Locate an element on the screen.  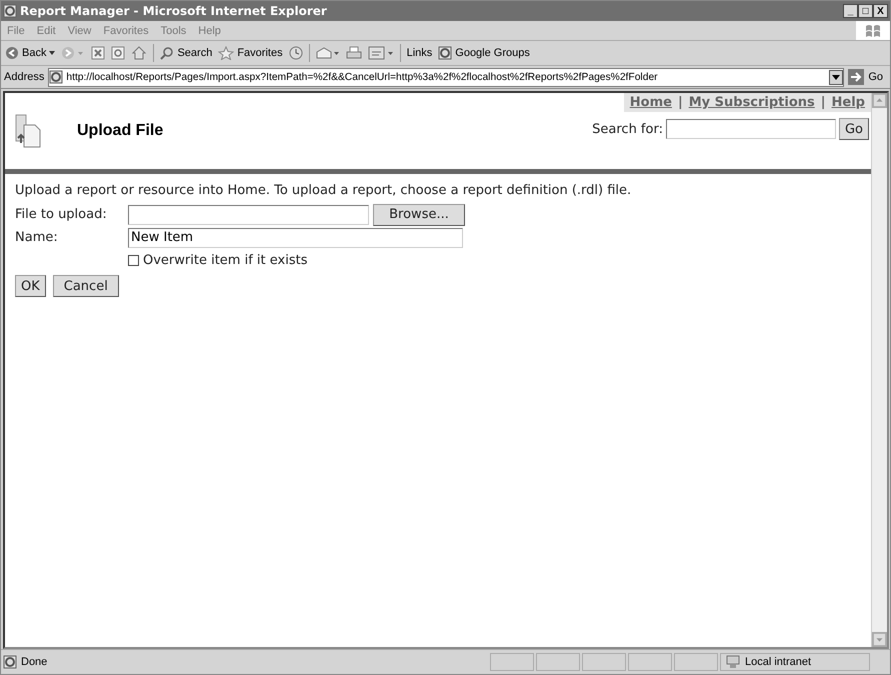
nav-link: My Subscriptions is located at coordinates (751, 102).